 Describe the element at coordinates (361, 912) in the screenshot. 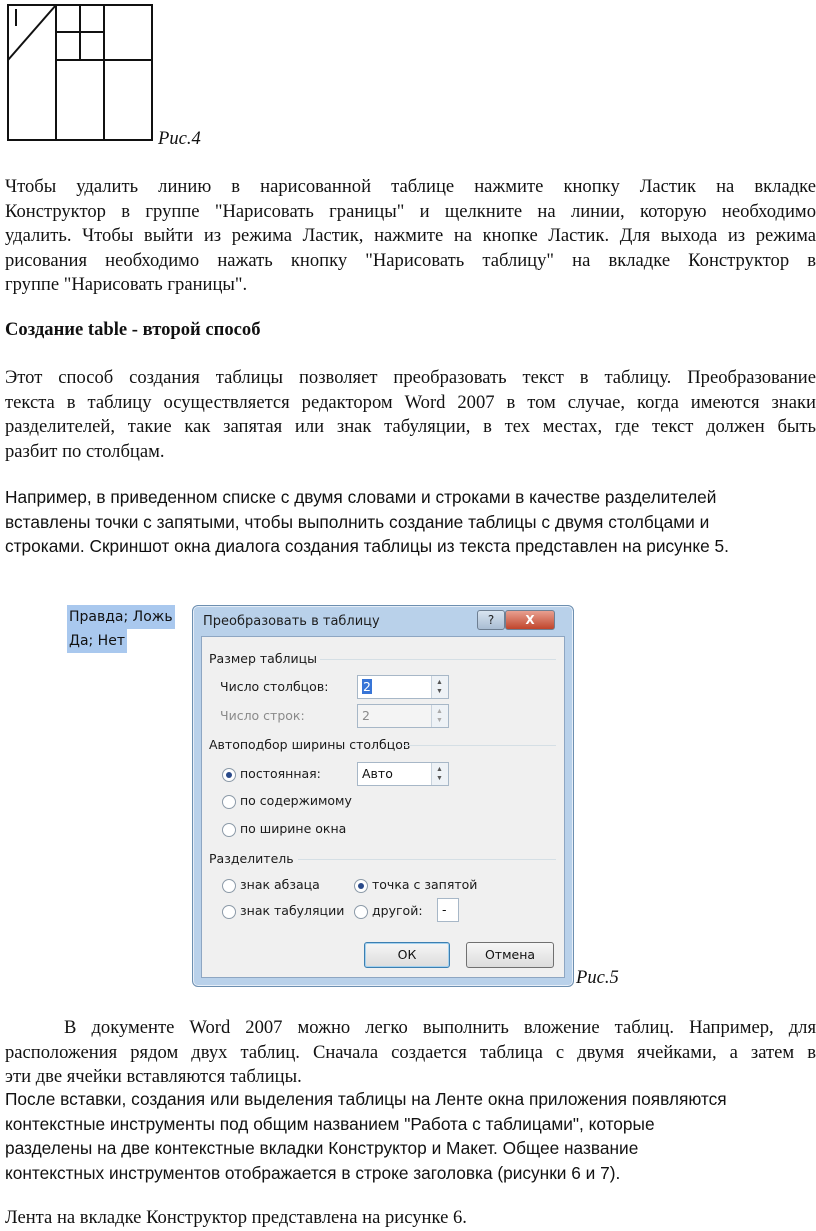

I see `other-radio` at that location.